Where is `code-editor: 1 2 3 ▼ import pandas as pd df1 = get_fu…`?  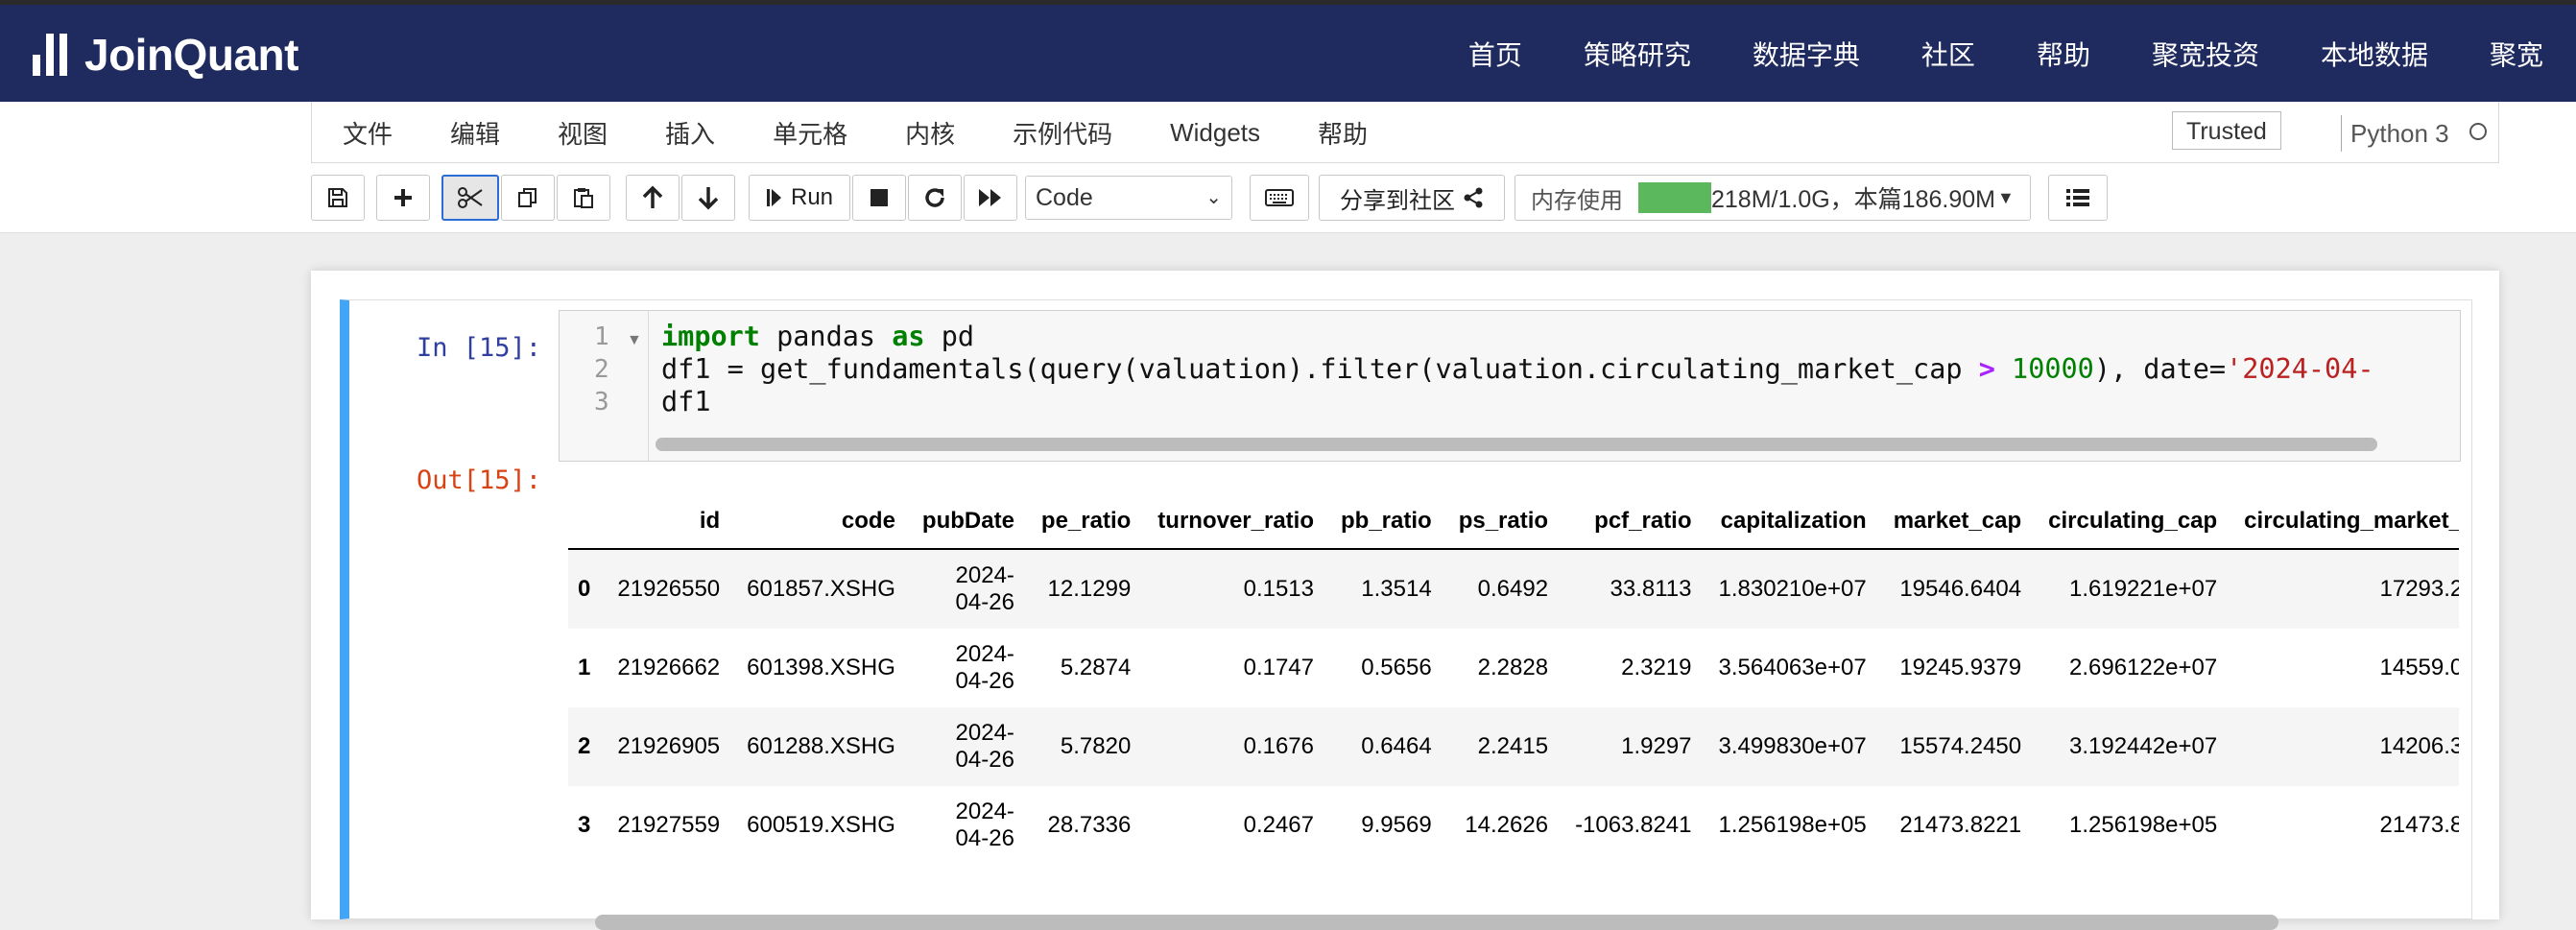 code-editor: 1 2 3 ▼ import pandas as pd df1 = get_fu… is located at coordinates (1510, 386).